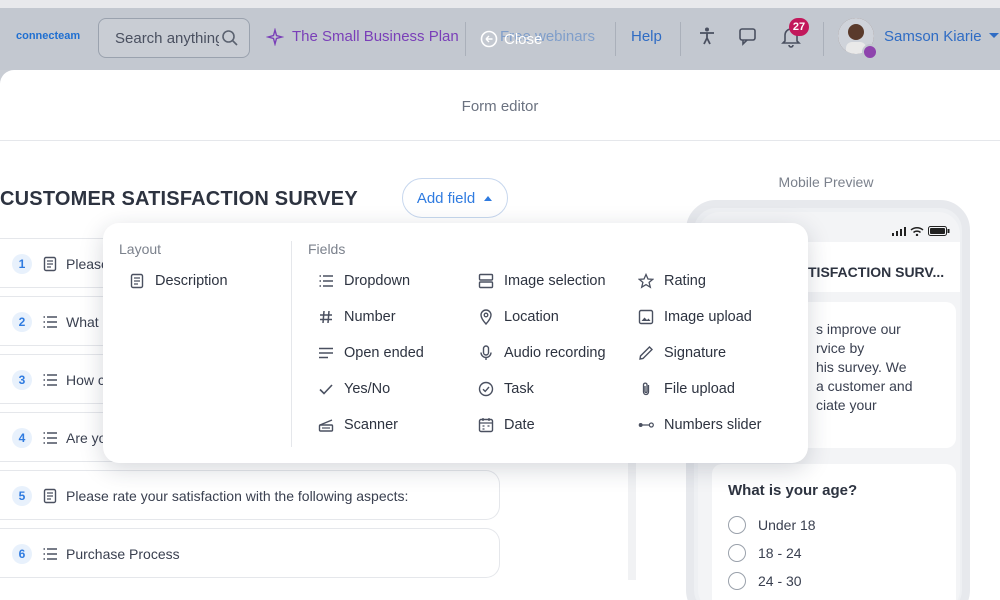 This screenshot has height=600, width=1000. Describe the element at coordinates (846, 405) in the screenshot. I see `intro-line: ciate your` at that location.